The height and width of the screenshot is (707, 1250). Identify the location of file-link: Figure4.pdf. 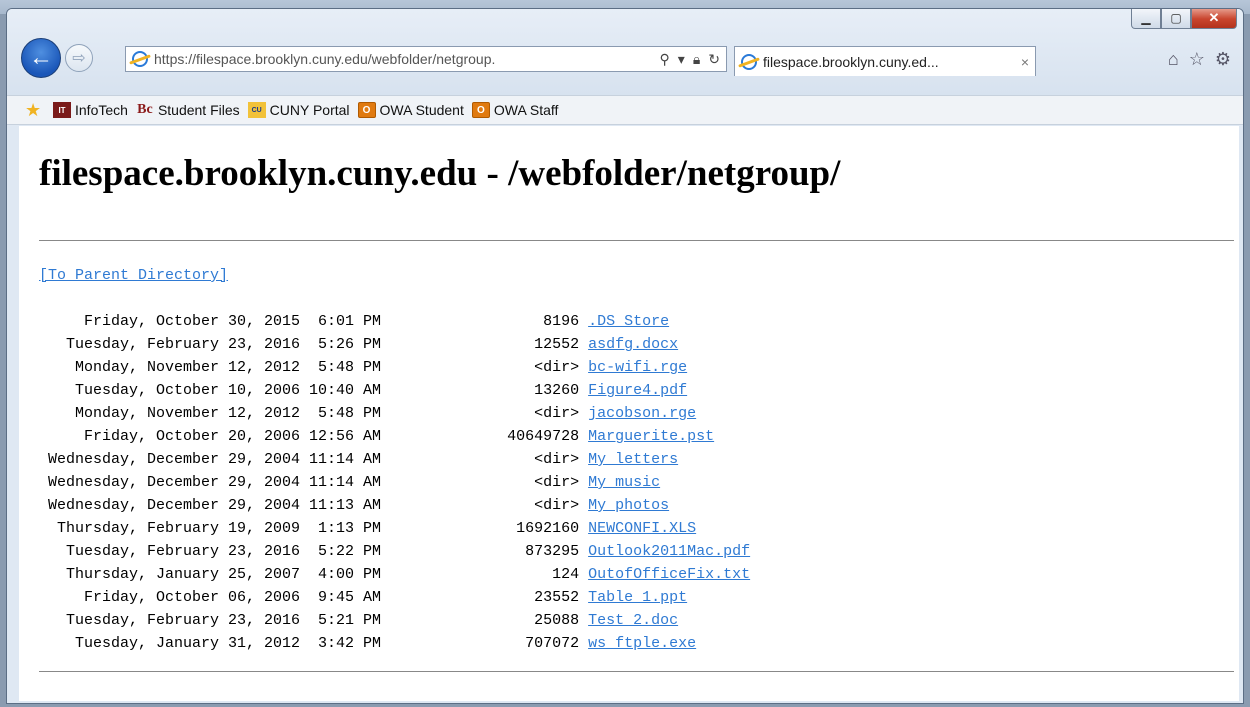
(637, 390).